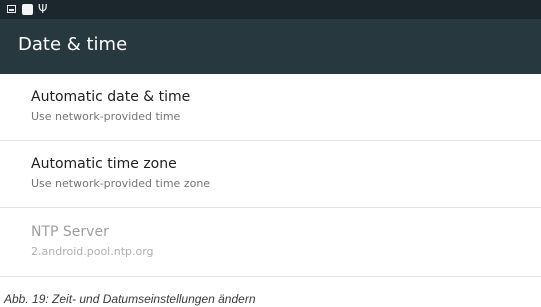  Describe the element at coordinates (106, 116) in the screenshot. I see `pref-summary: Use network-provided time` at that location.